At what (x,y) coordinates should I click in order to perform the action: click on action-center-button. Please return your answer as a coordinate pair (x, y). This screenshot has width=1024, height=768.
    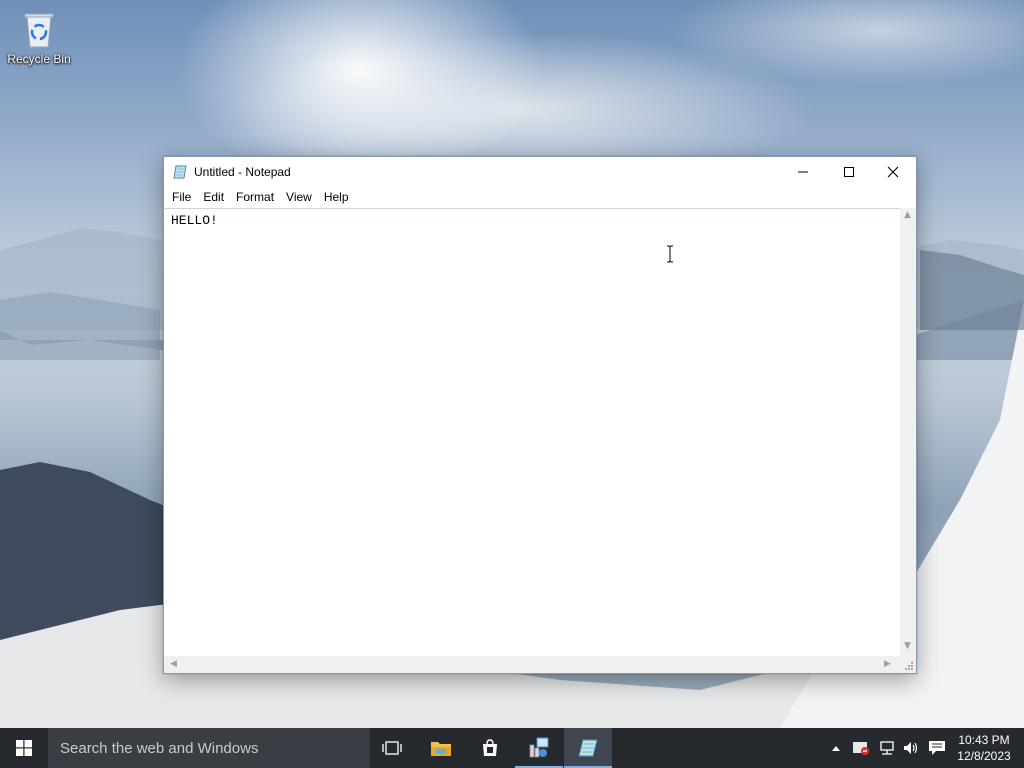
    Looking at the image, I should click on (937, 748).